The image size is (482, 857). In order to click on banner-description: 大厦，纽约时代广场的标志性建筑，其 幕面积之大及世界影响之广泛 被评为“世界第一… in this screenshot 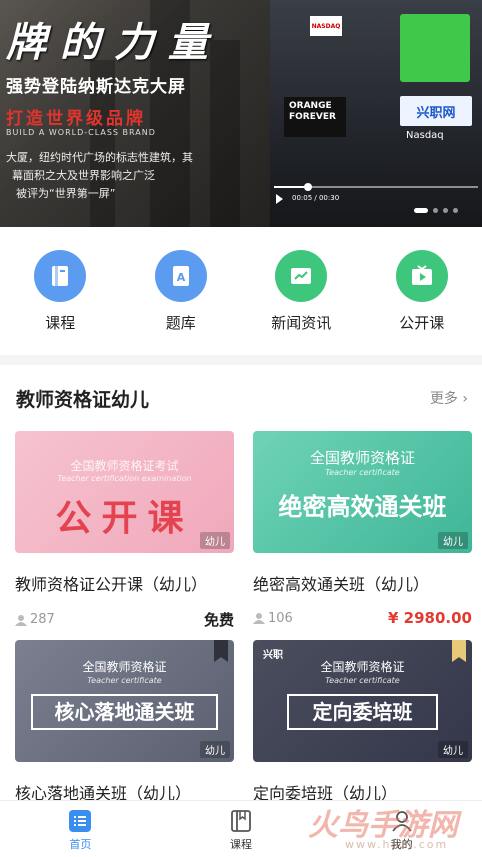, I will do `click(137, 176)`.